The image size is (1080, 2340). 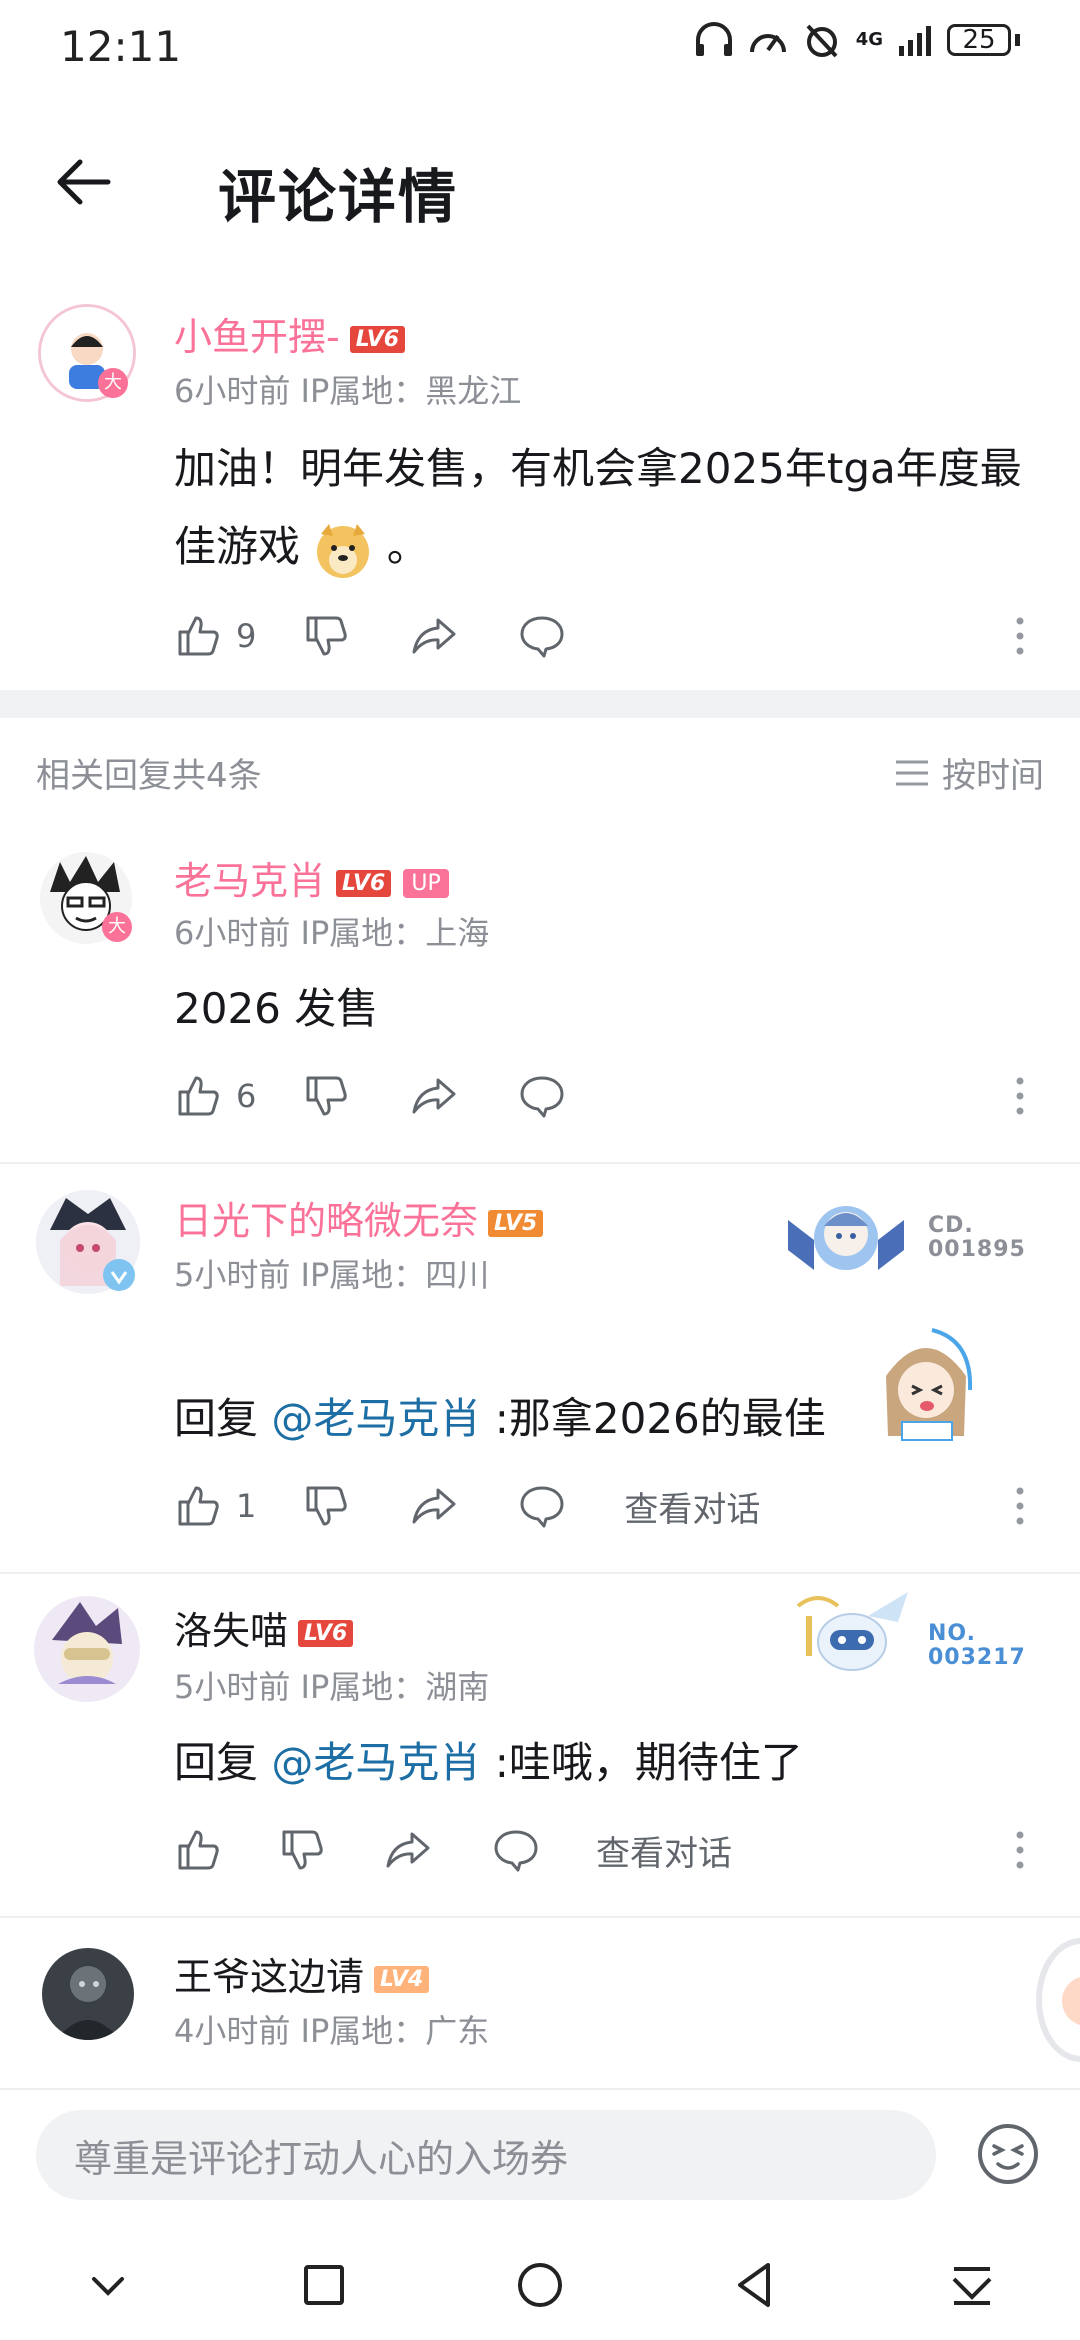 I want to click on speed-icon, so click(x=767, y=43).